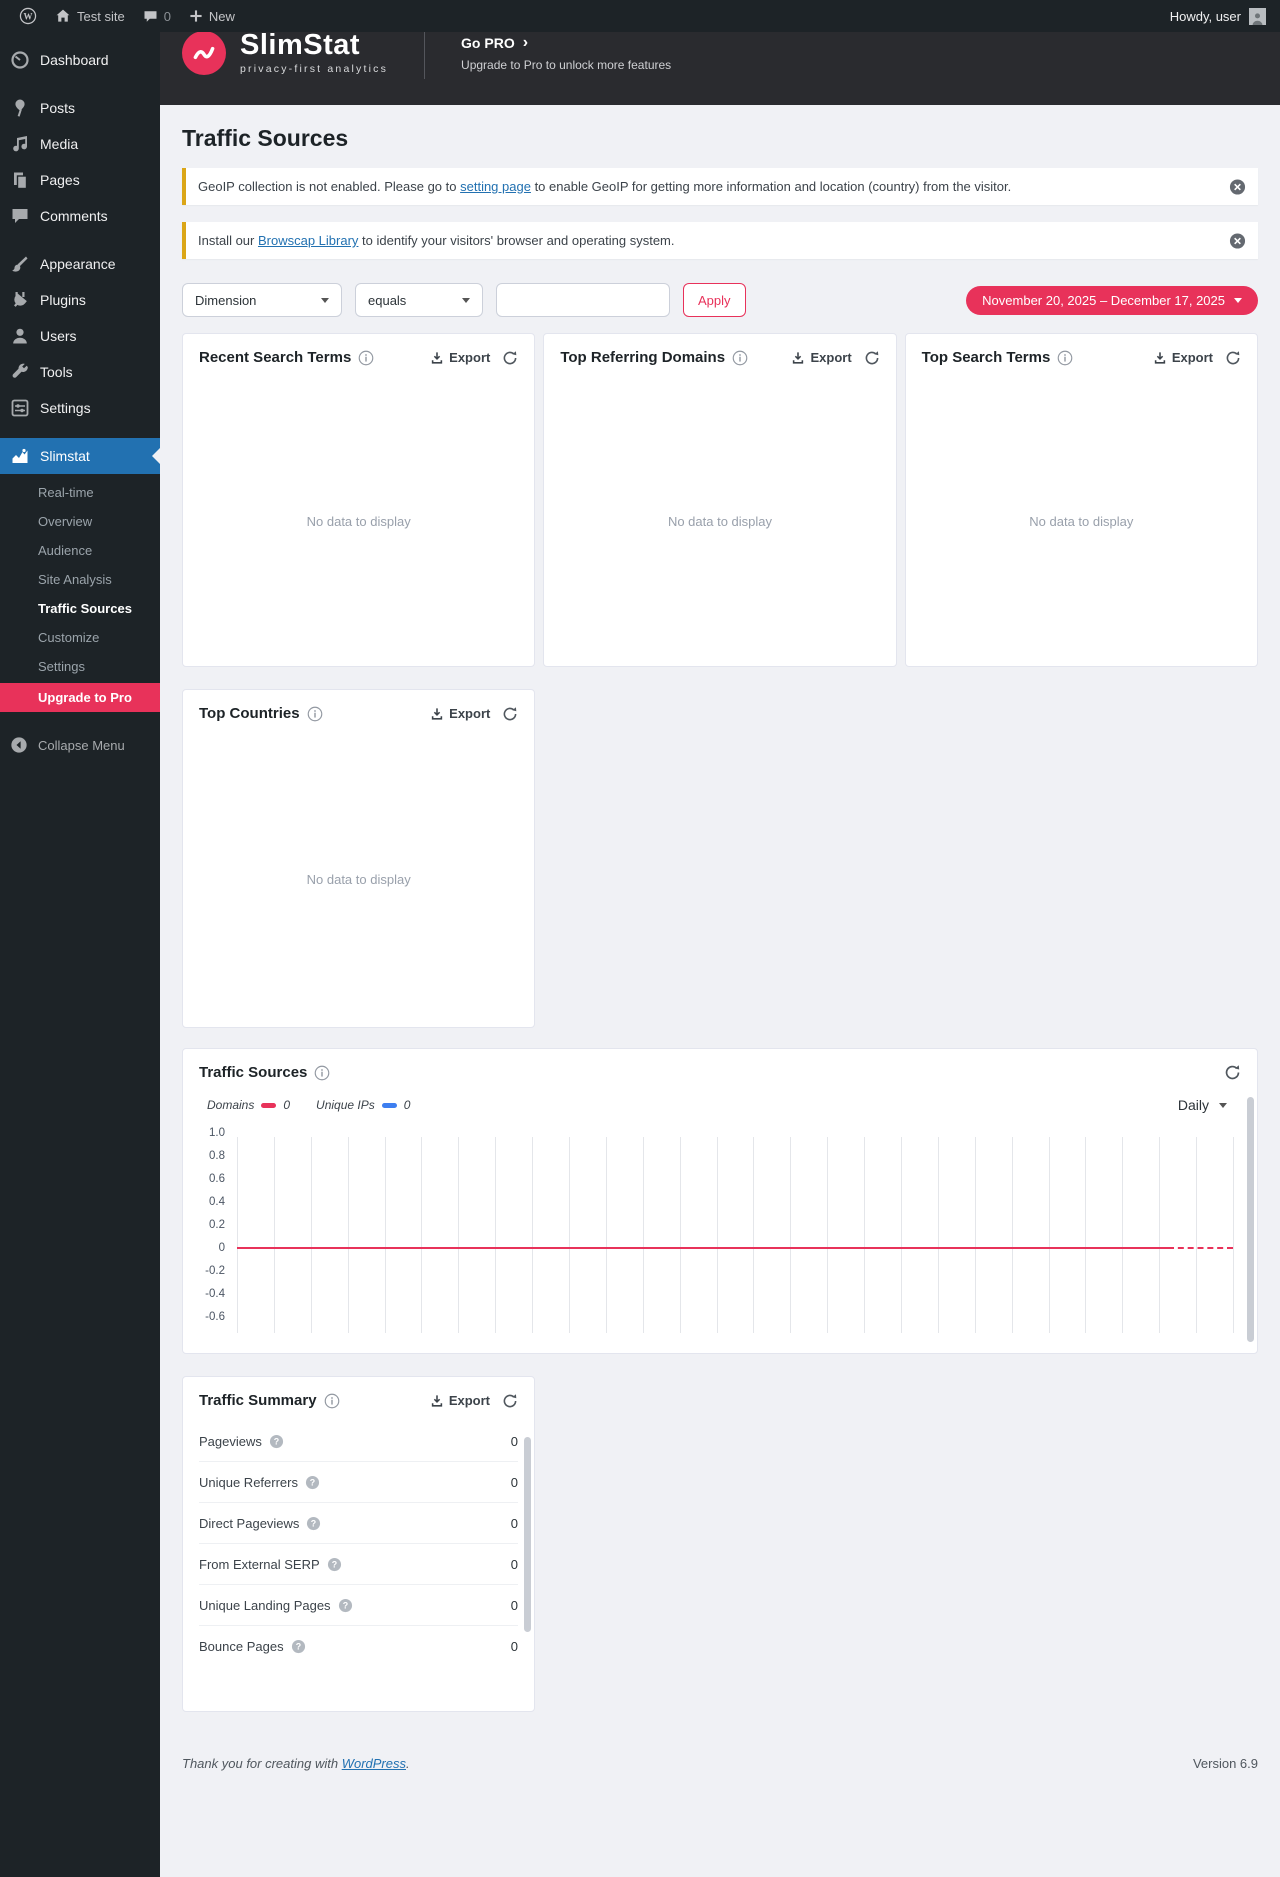 The image size is (1280, 1877). I want to click on slimstat-chart-icon, so click(20, 455).